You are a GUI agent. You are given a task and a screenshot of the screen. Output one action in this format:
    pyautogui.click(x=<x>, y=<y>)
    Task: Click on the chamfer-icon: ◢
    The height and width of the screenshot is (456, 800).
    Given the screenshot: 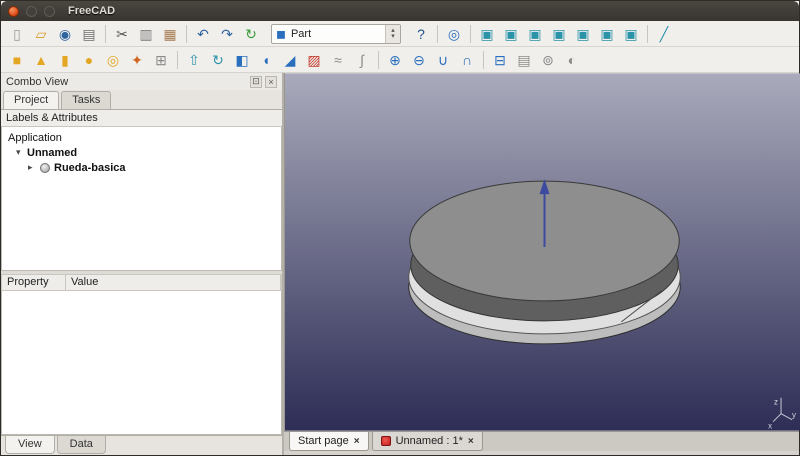 What is the action you would take?
    pyautogui.click(x=290, y=59)
    